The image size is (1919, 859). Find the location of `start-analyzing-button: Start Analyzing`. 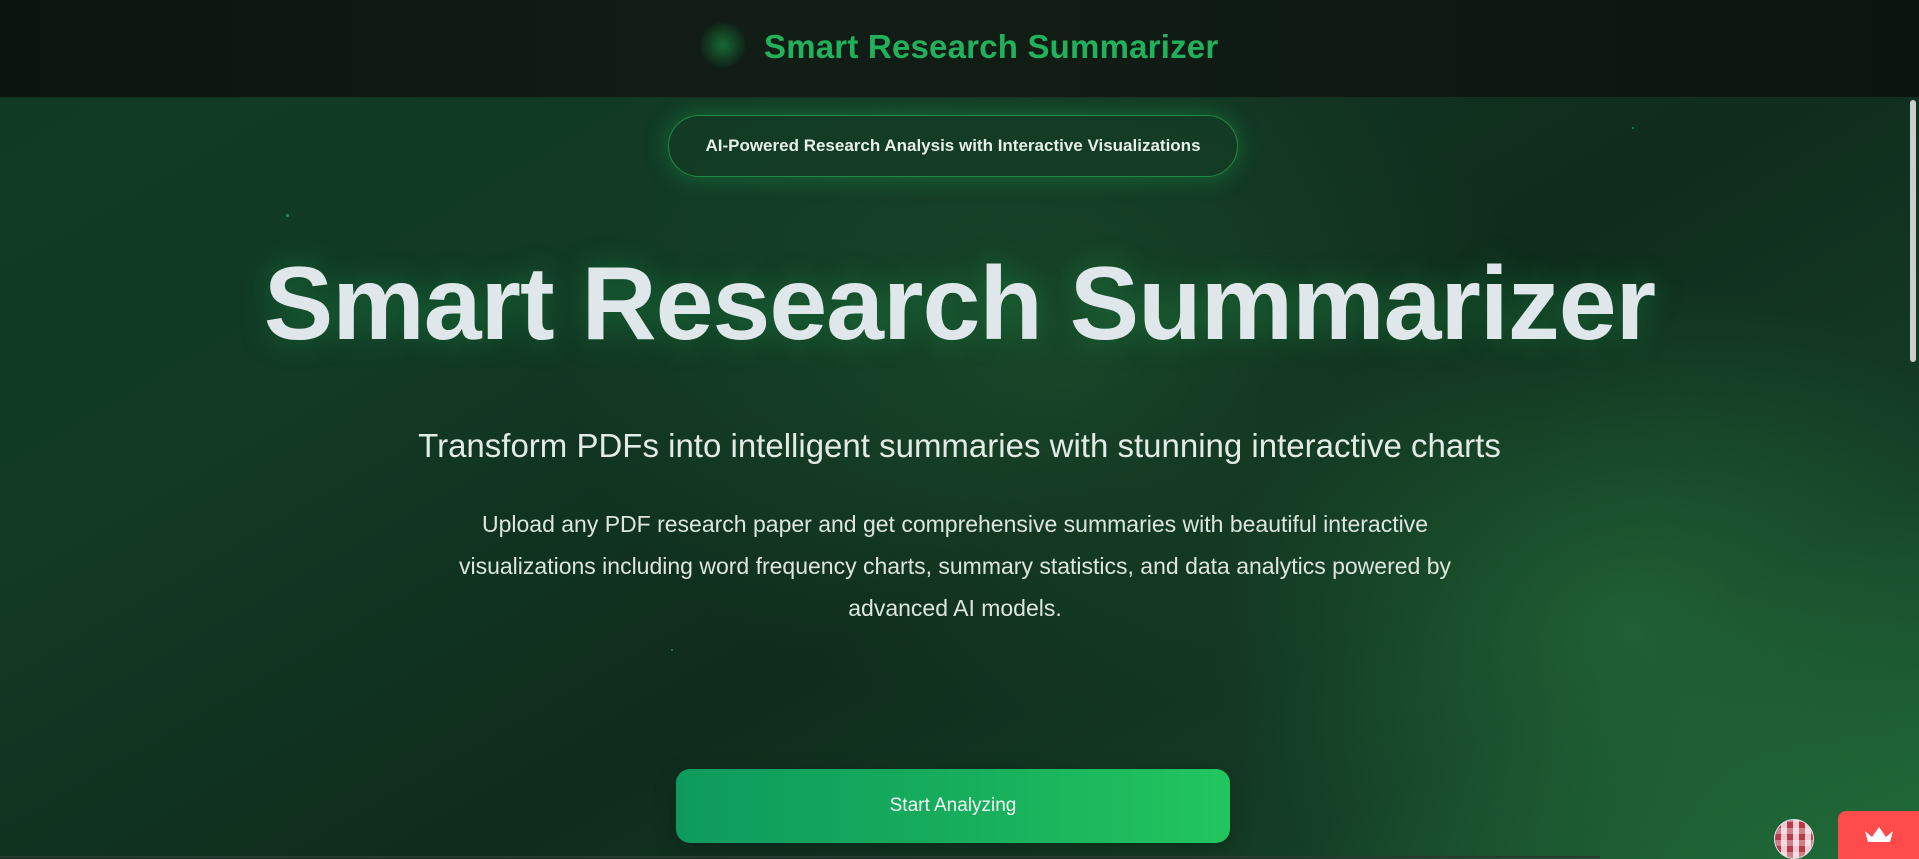

start-analyzing-button: Start Analyzing is located at coordinates (953, 806).